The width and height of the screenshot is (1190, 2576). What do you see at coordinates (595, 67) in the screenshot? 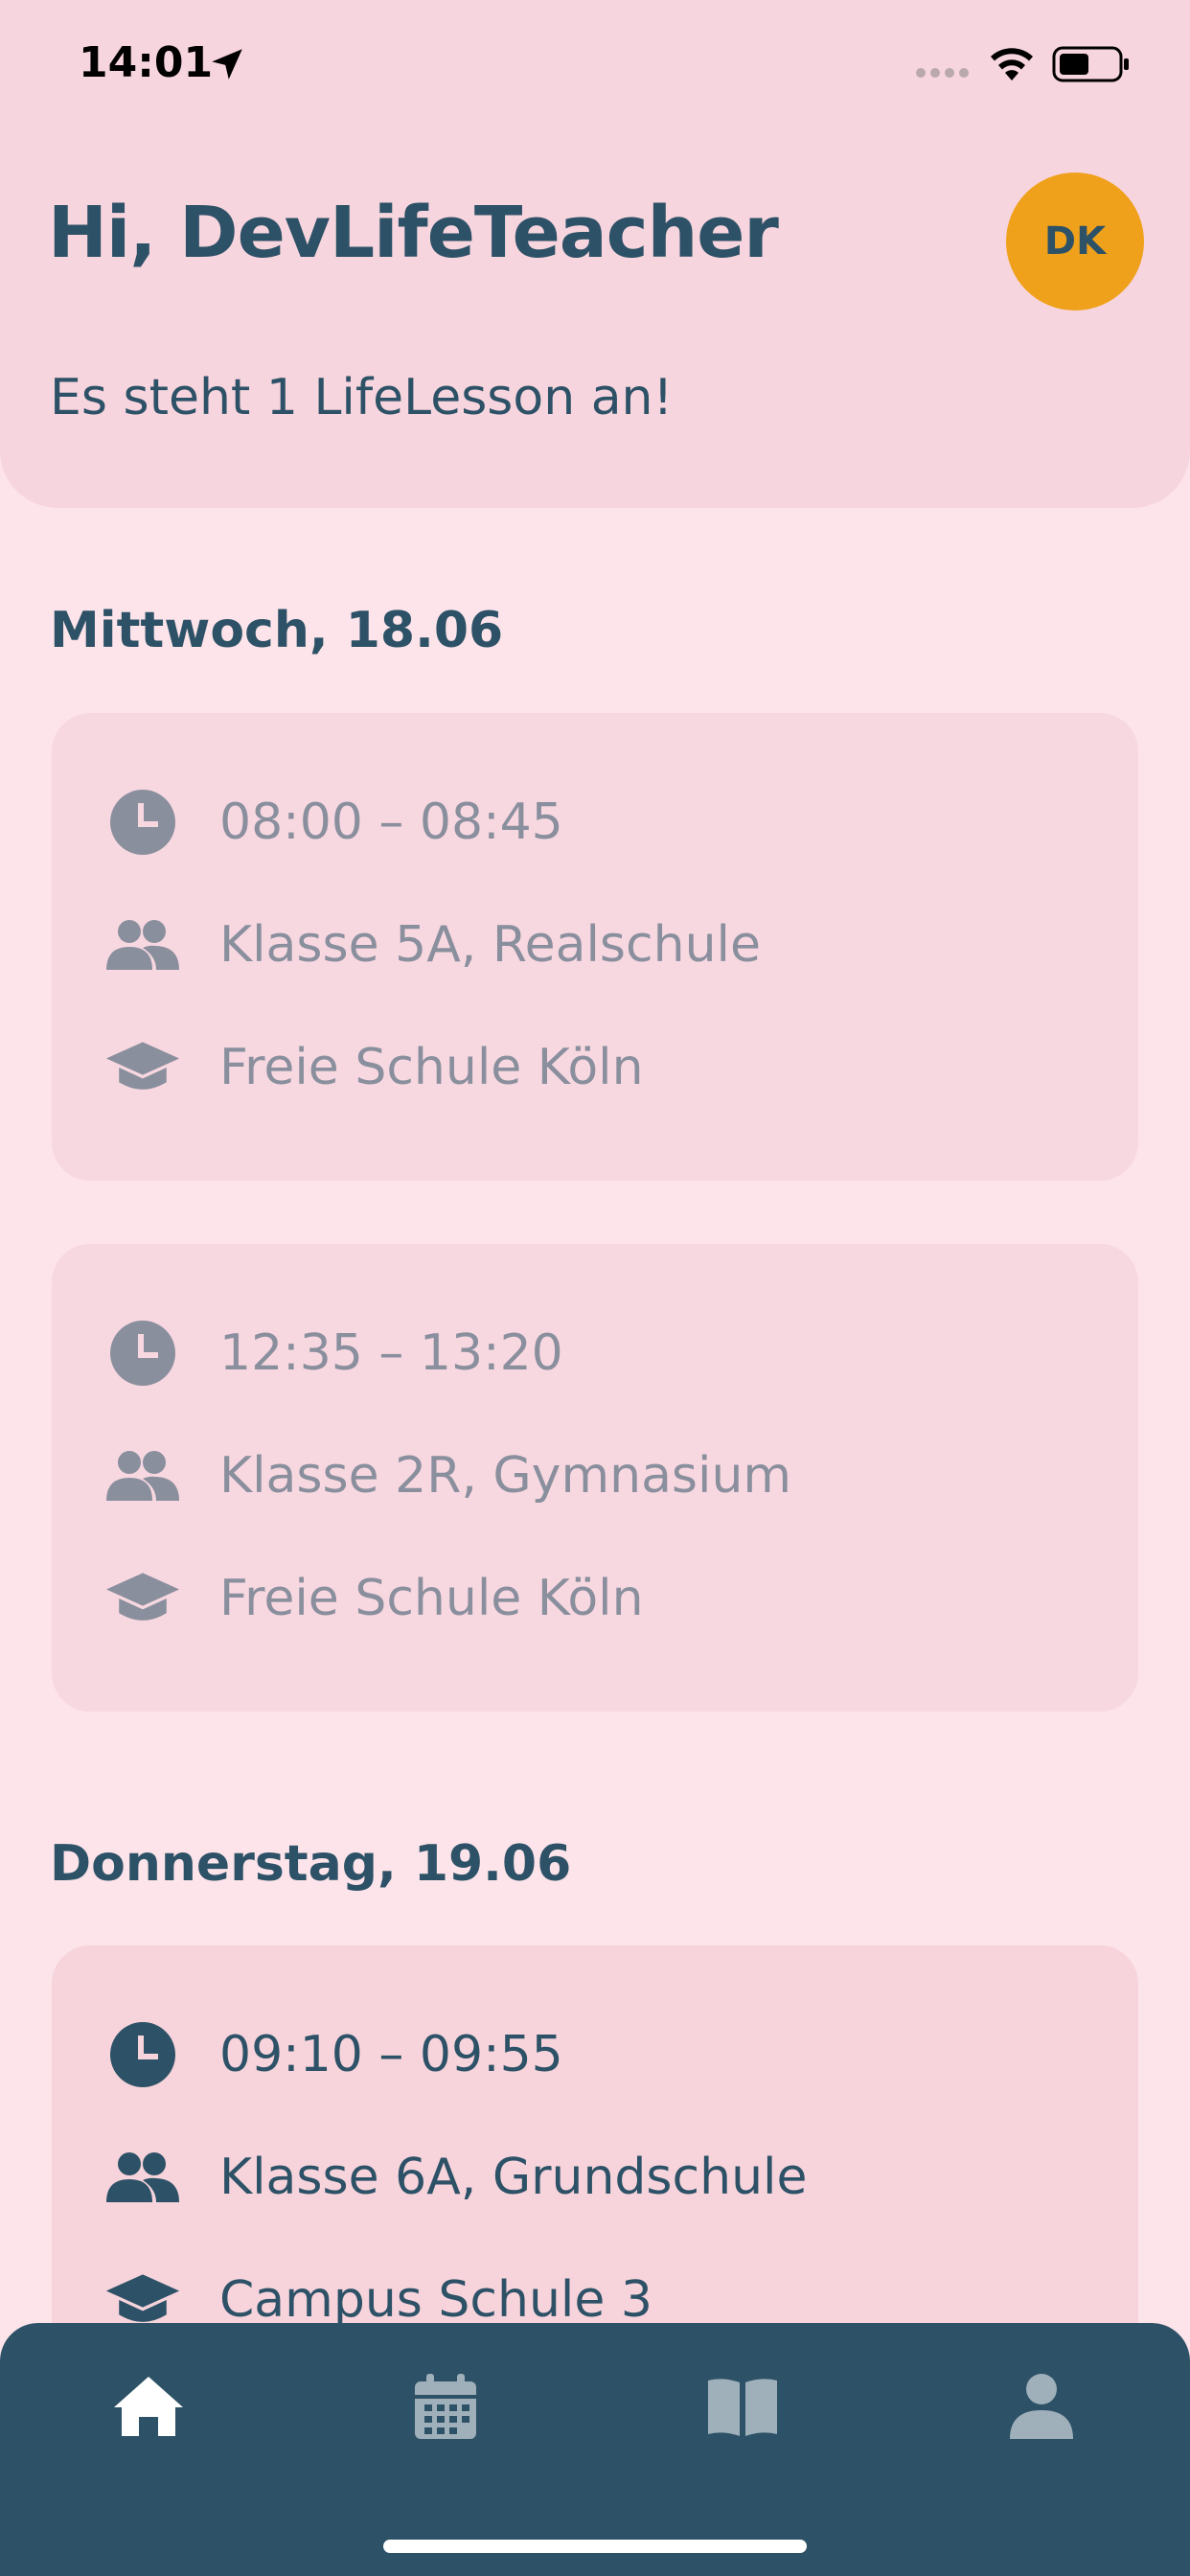
I see `status-bar: 14:01` at bounding box center [595, 67].